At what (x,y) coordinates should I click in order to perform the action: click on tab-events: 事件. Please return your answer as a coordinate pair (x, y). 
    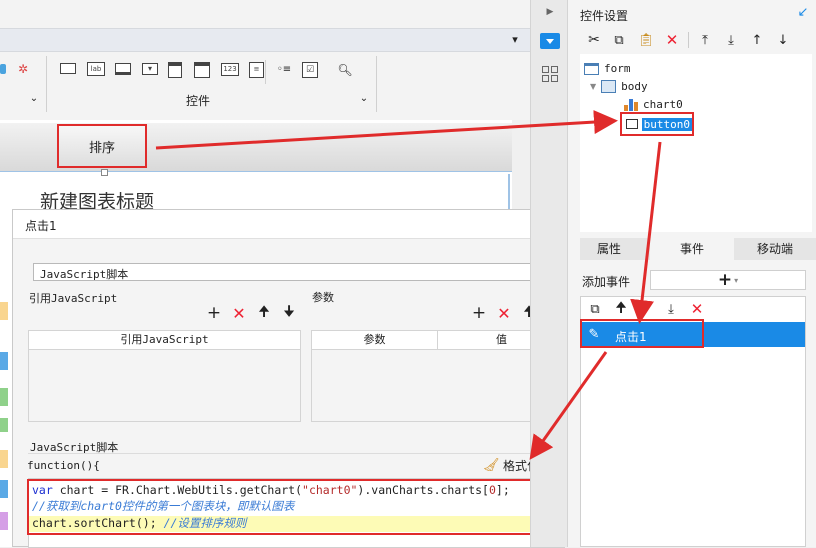
    Looking at the image, I should click on (692, 249).